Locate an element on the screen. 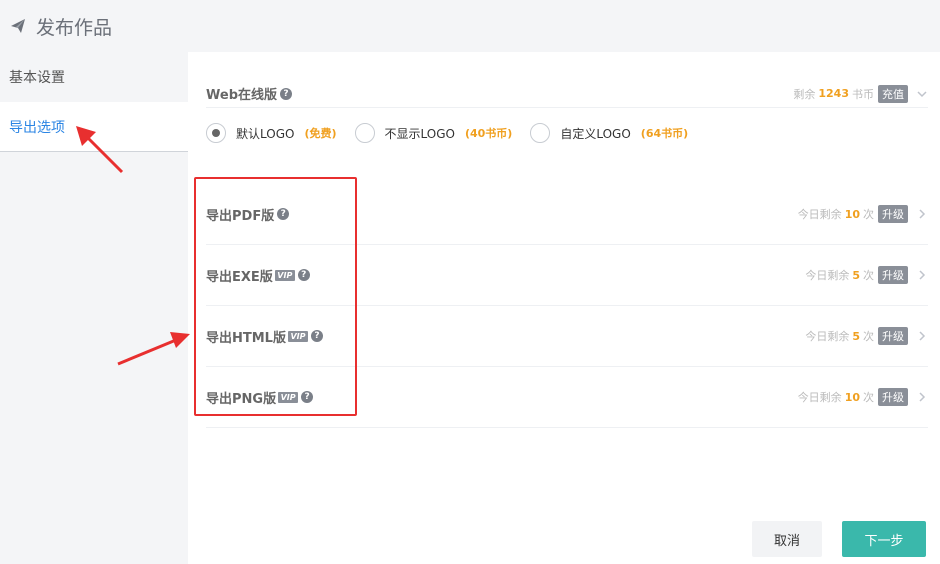 The image size is (940, 564). balance-unit: 书币 is located at coordinates (863, 94).